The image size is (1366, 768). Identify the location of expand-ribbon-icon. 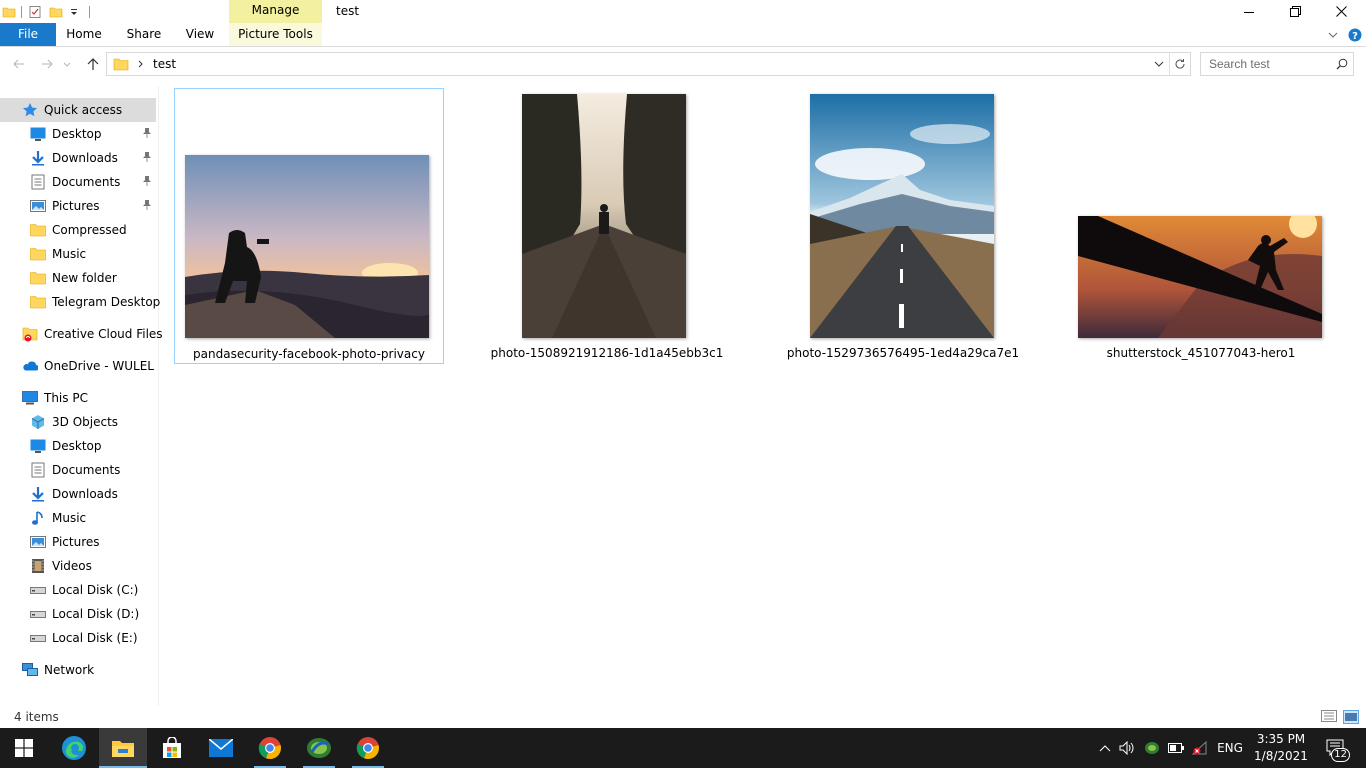
(1333, 35).